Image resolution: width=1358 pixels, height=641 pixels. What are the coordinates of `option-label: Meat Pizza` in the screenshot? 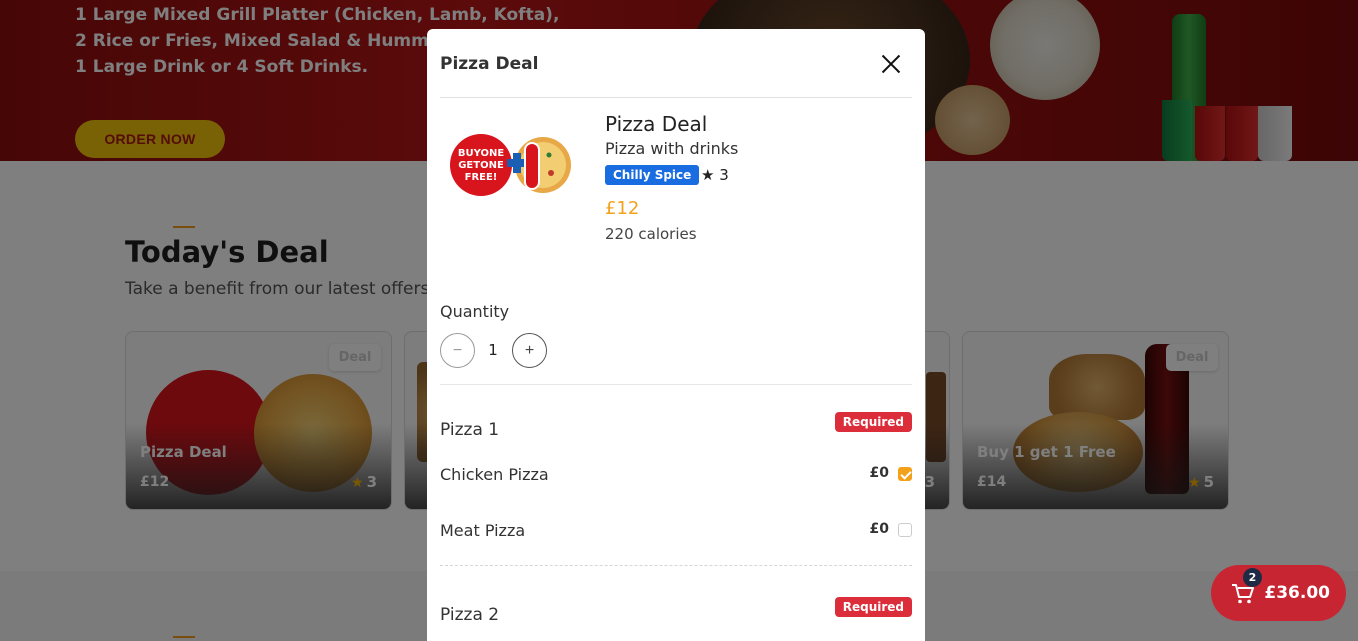 It's located at (482, 530).